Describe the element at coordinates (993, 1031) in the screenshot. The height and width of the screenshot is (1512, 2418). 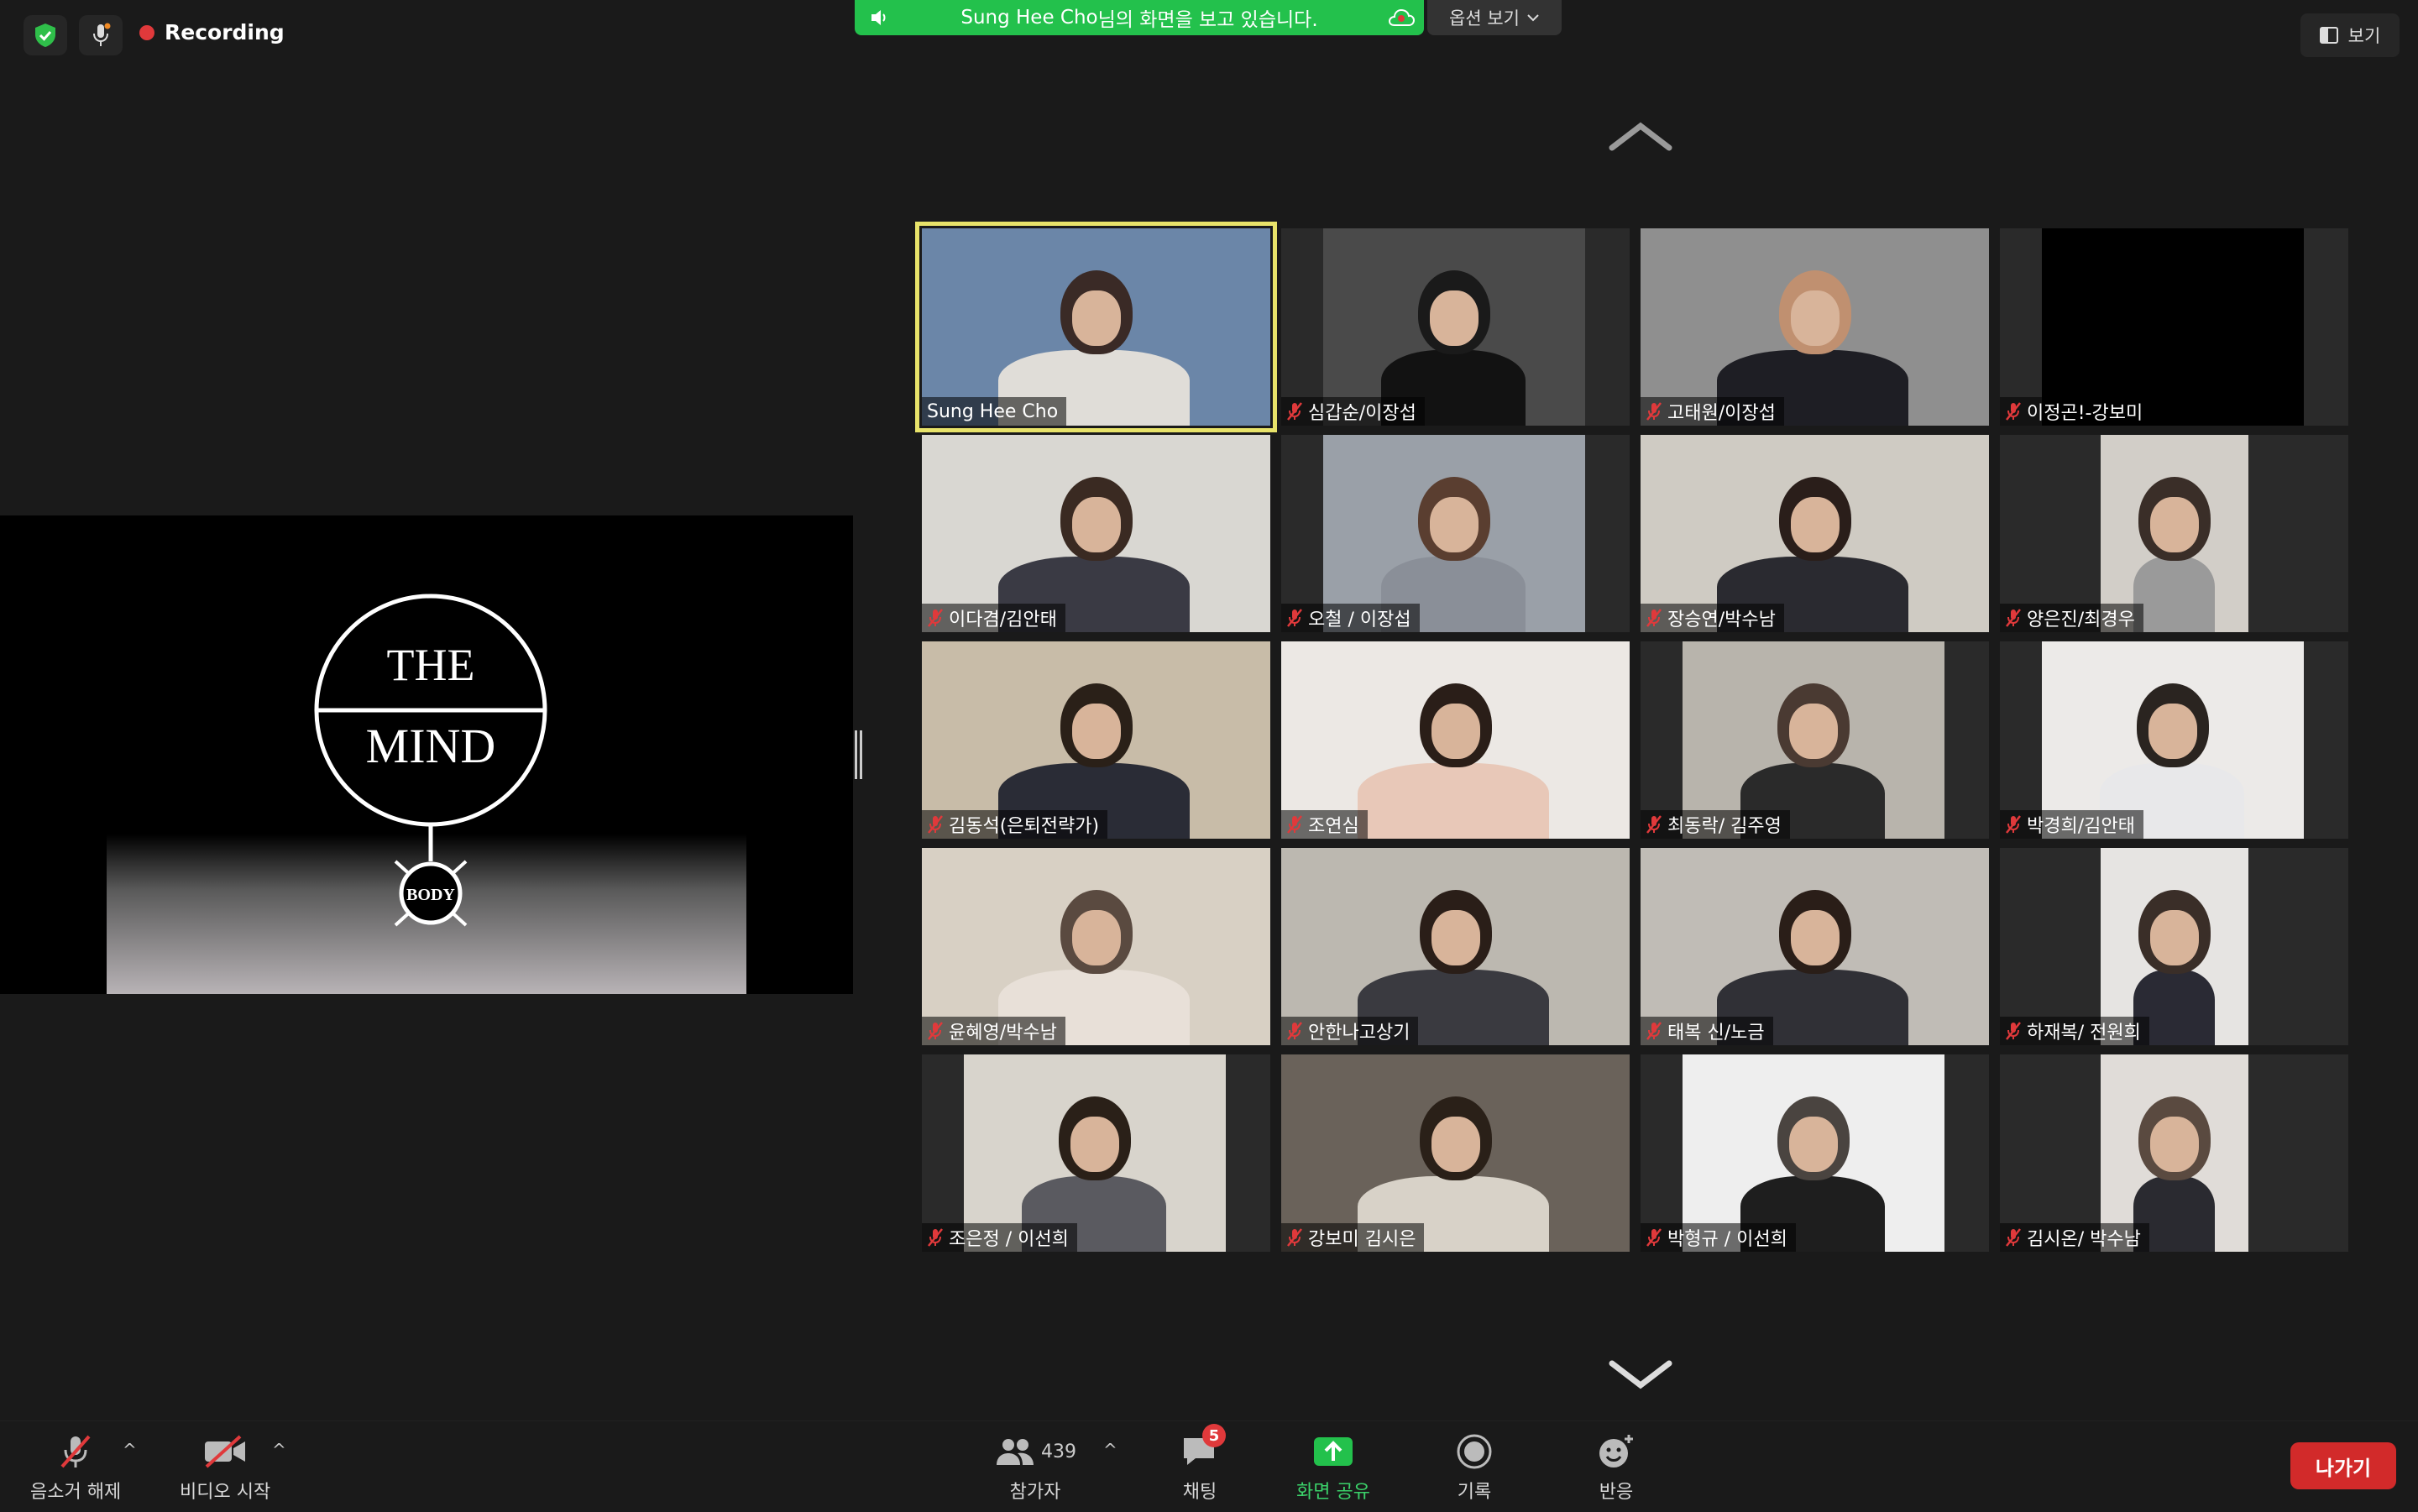
I see `participant-name-tag: 윤혜영/박수남` at that location.